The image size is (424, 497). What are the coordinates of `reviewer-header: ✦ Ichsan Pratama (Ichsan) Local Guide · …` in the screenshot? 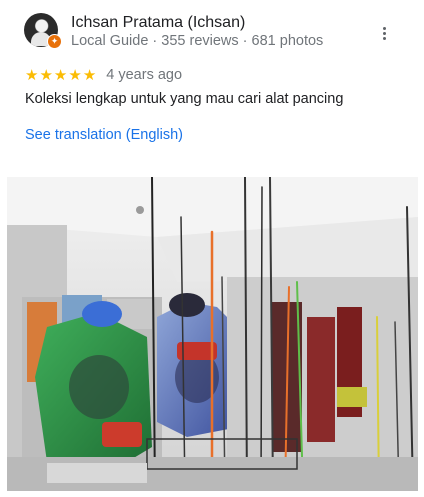 It's located at (219, 31).